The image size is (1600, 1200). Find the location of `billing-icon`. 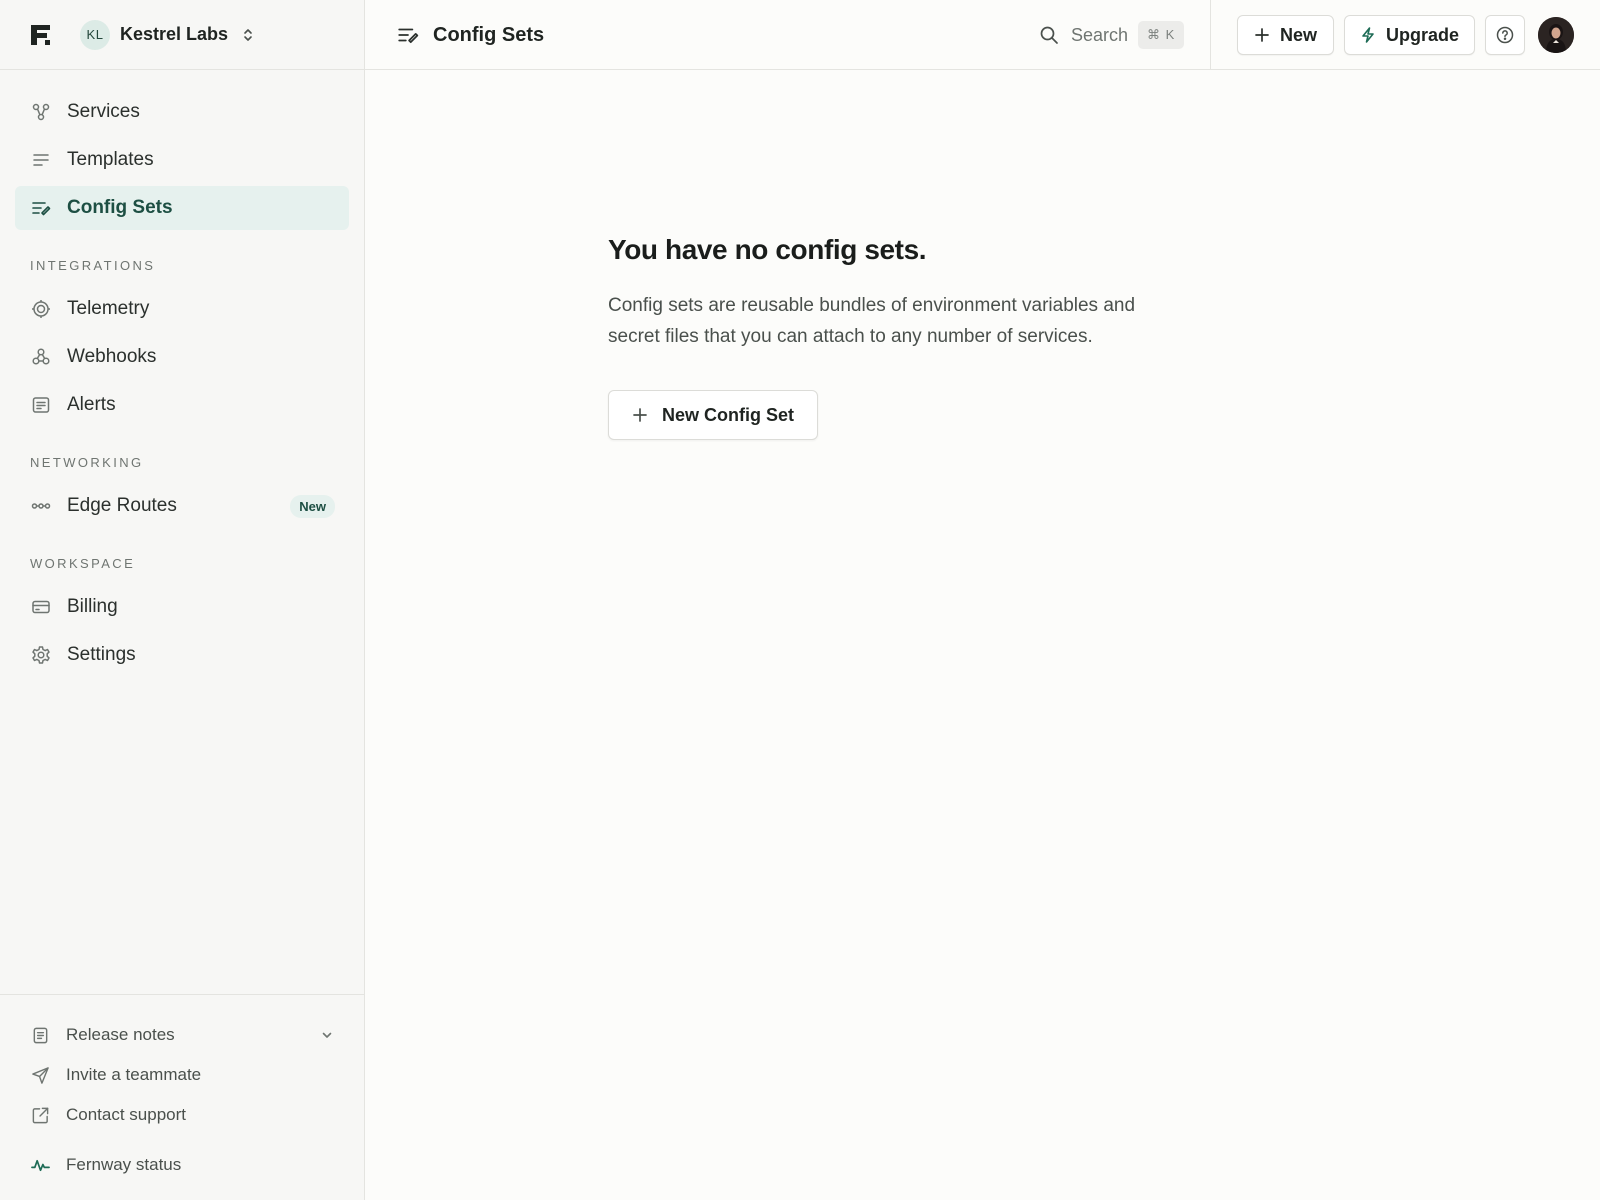

billing-icon is located at coordinates (41, 607).